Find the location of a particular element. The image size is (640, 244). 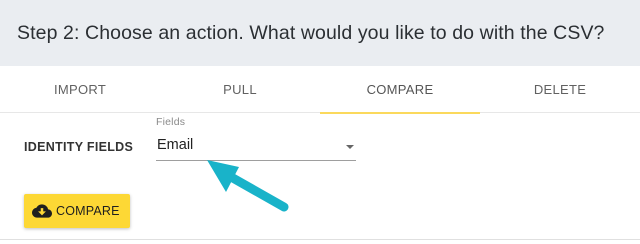

compare-button: COMPARE is located at coordinates (77, 211).